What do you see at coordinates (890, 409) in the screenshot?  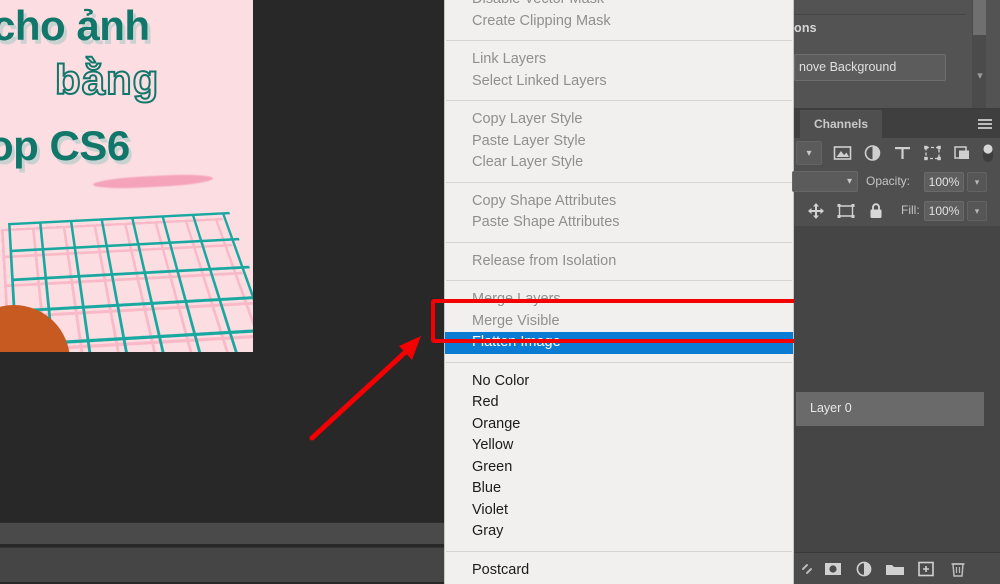 I see `layer-row-layer0: Layer 0` at bounding box center [890, 409].